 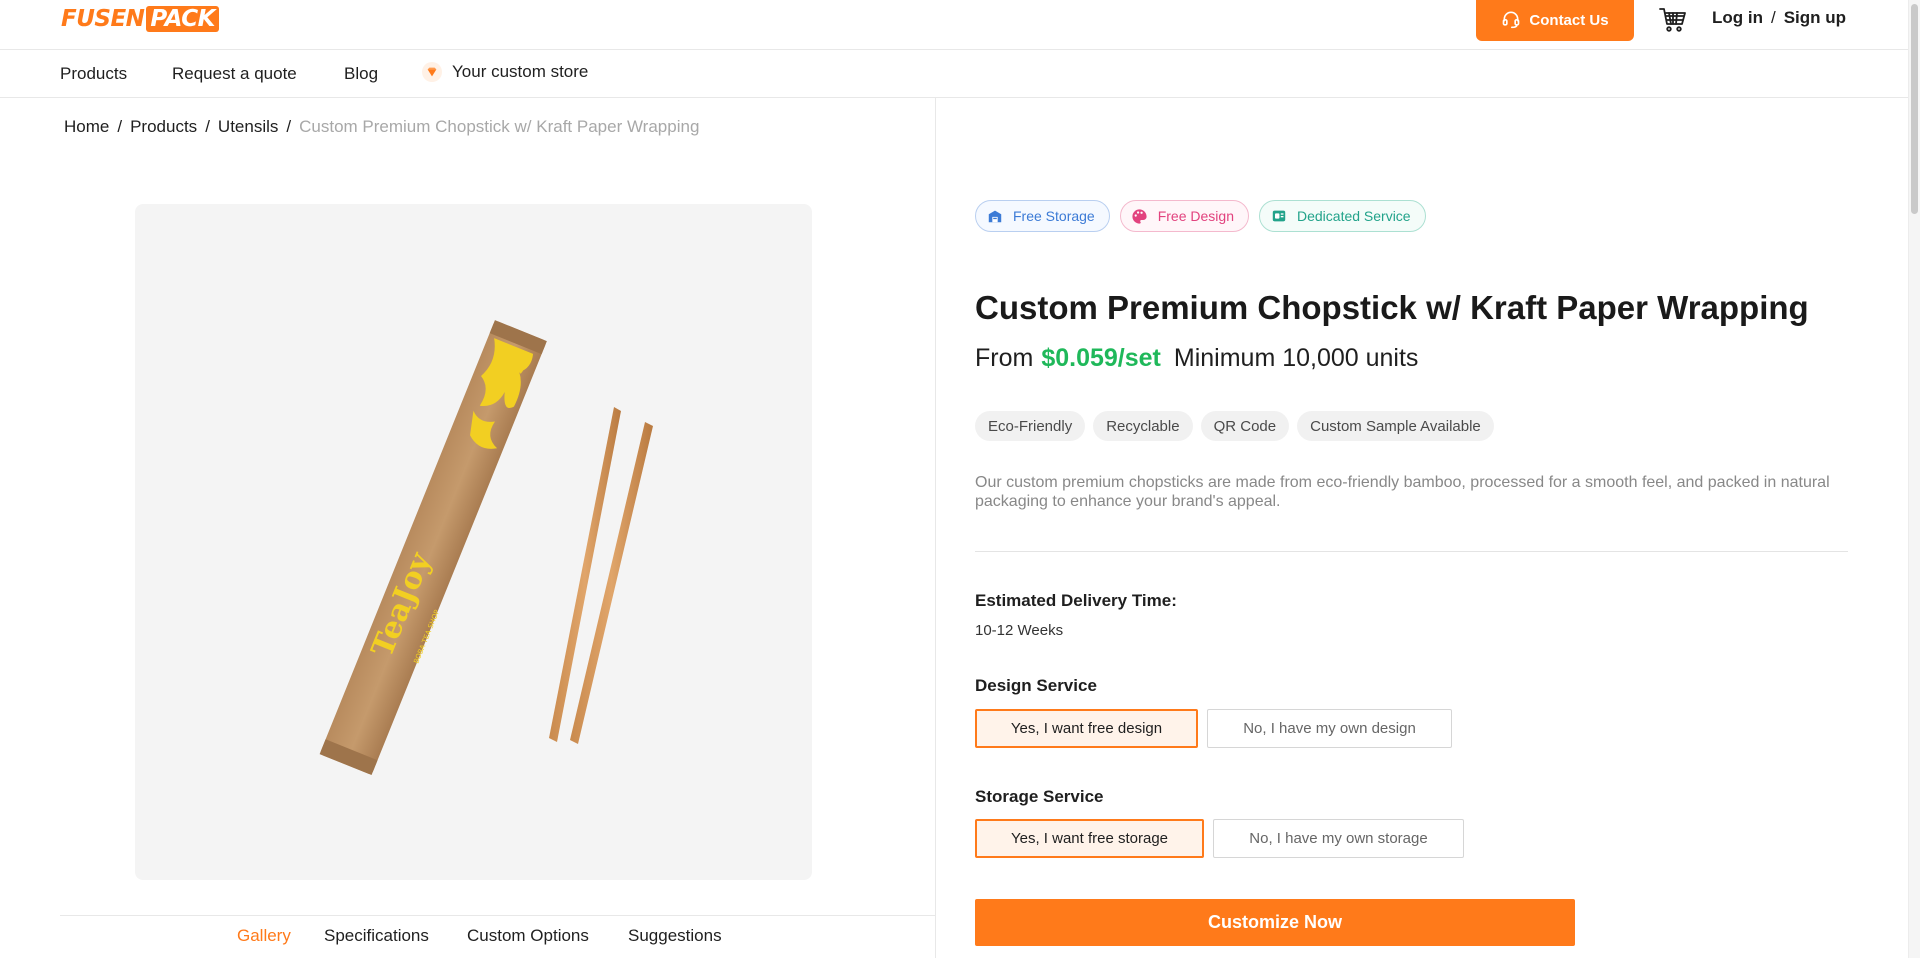 What do you see at coordinates (1086, 728) in the screenshot?
I see `design-yes-option: Yes, I want free design` at bounding box center [1086, 728].